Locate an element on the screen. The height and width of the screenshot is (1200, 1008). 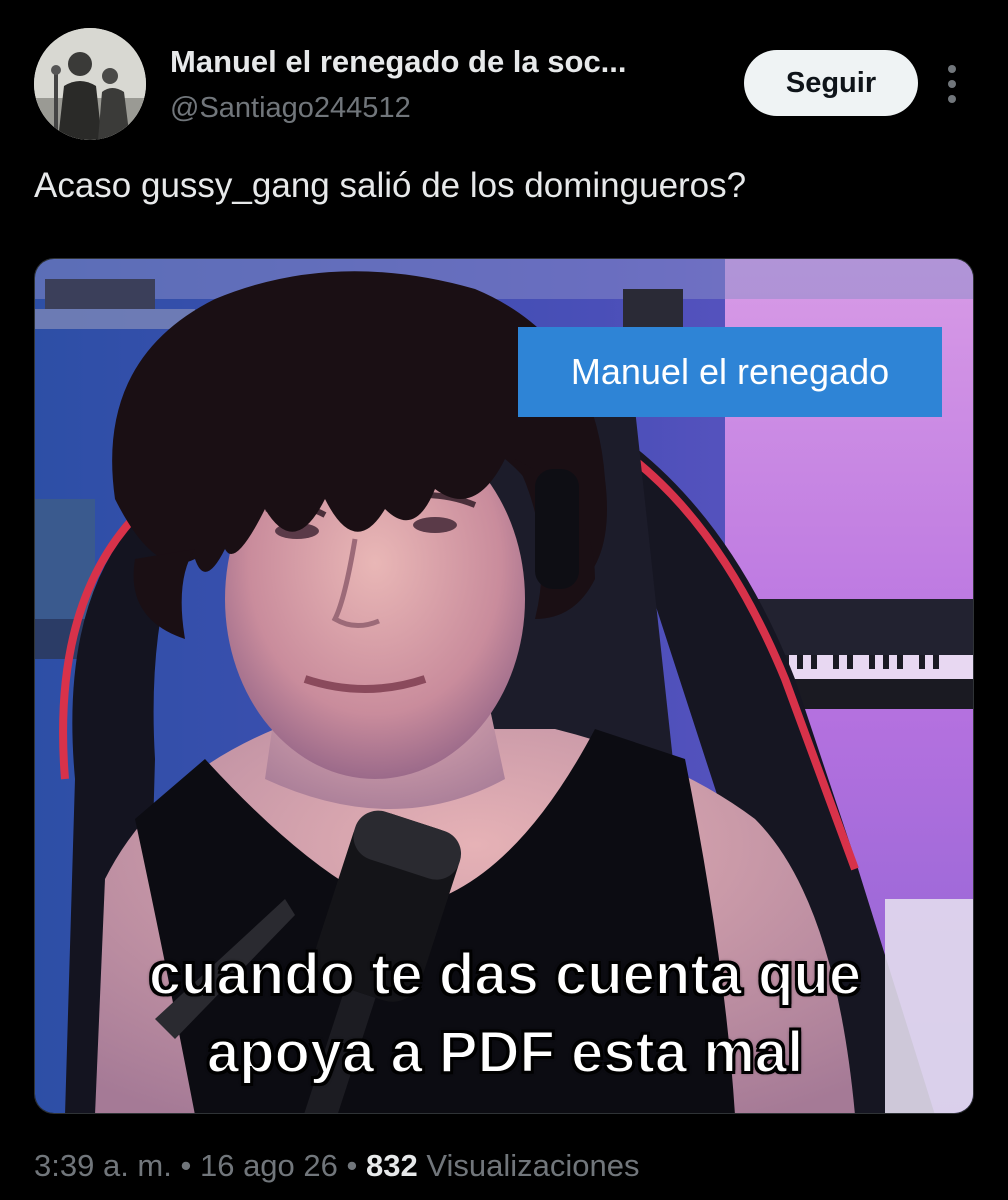
more-options-icon is located at coordinates (952, 84).